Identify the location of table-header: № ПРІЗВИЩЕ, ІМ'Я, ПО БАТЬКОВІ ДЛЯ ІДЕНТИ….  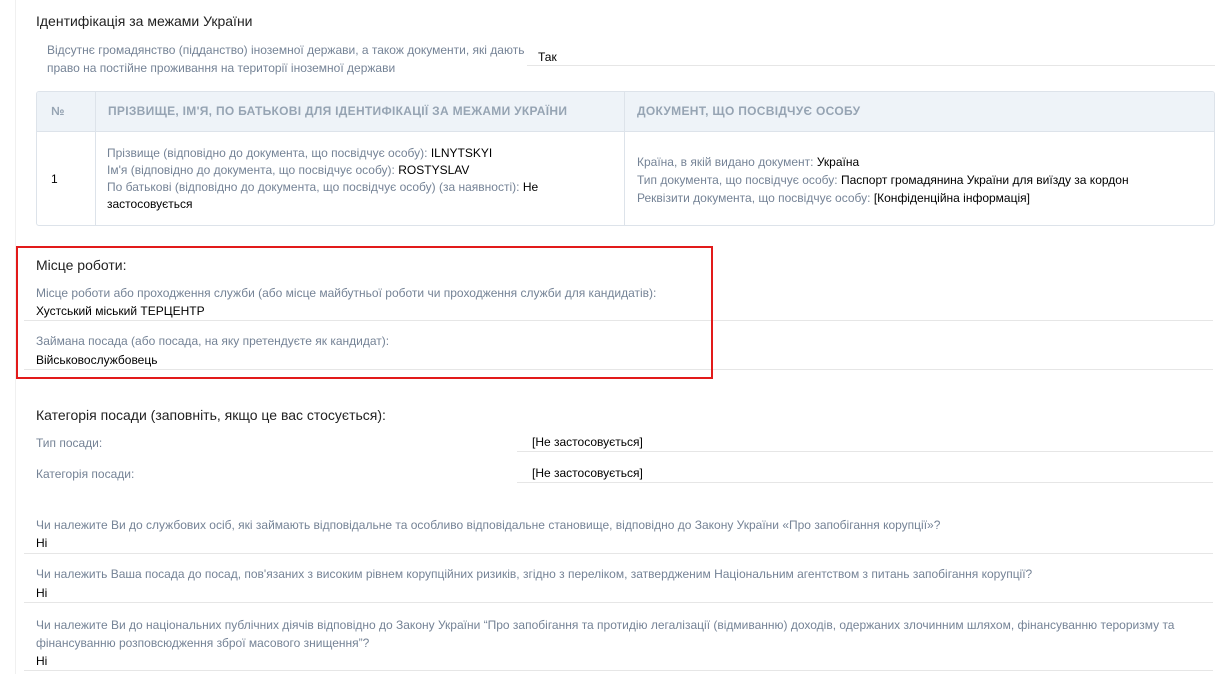
(625, 112).